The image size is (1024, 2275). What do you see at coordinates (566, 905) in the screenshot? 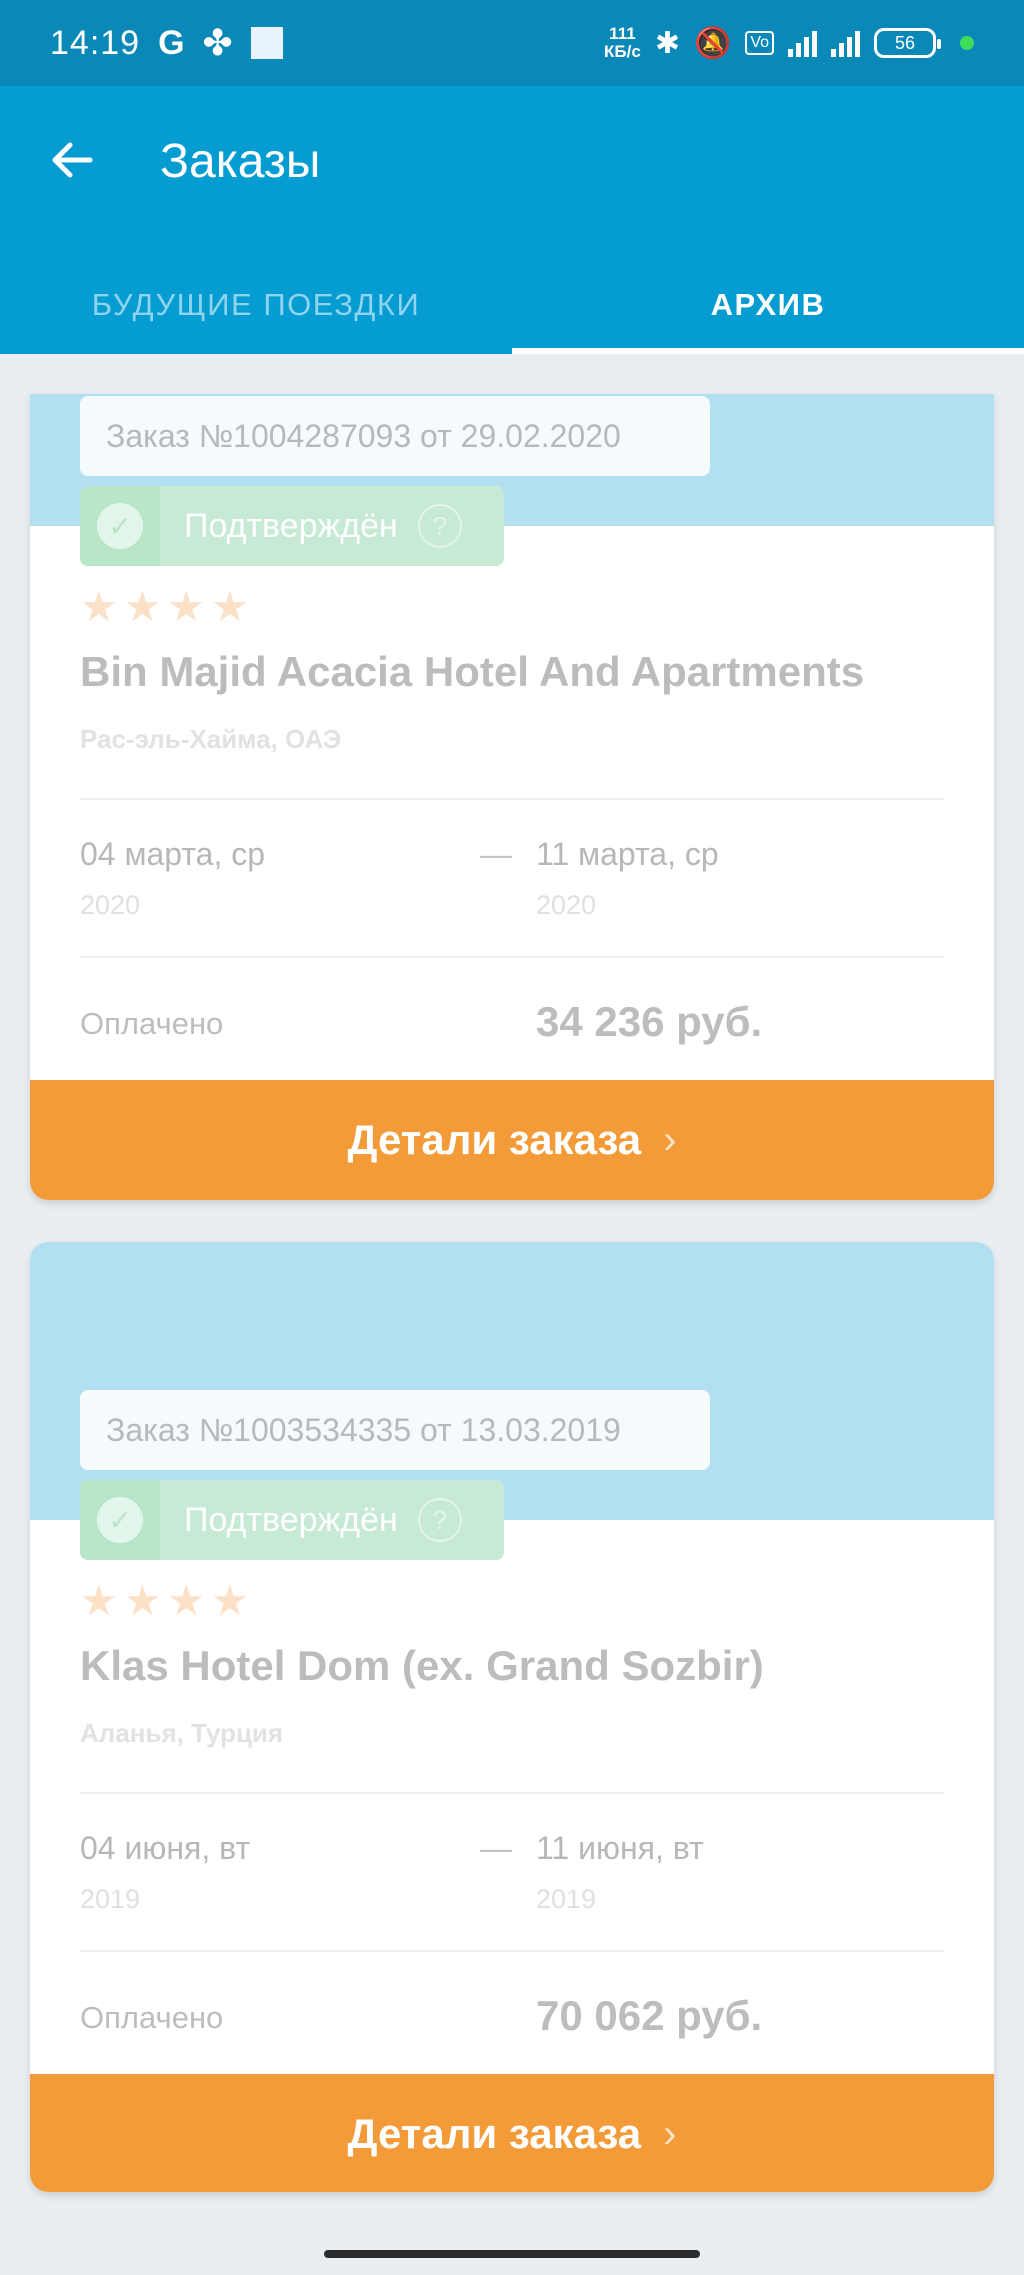
I see `checkout-year: 2020` at bounding box center [566, 905].